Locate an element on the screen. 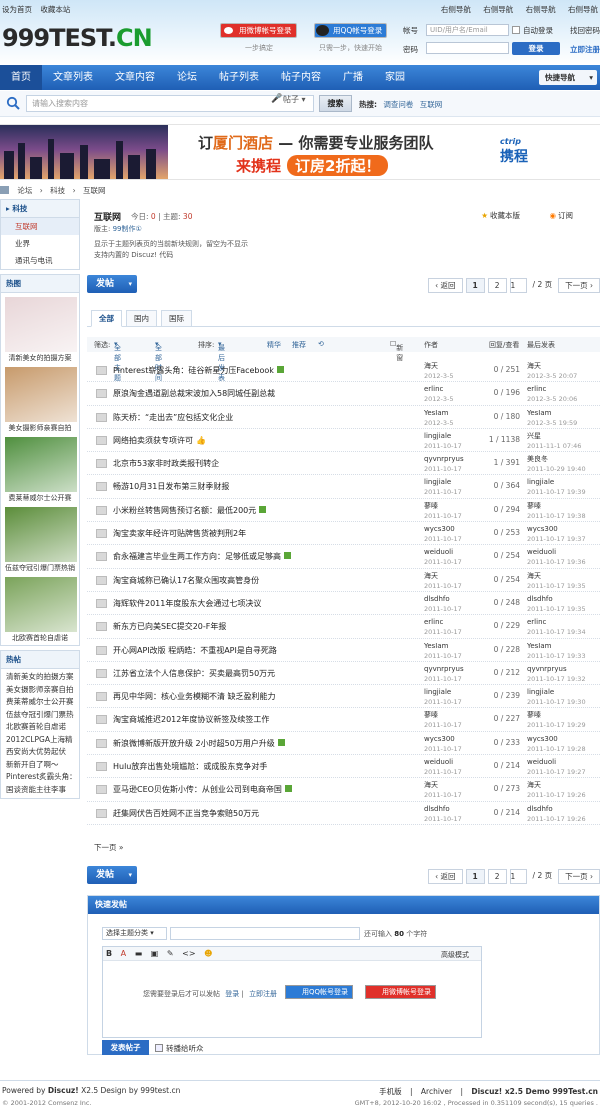 The height and width of the screenshot is (1112, 600). category-title: ▸ 科技 is located at coordinates (40, 209).